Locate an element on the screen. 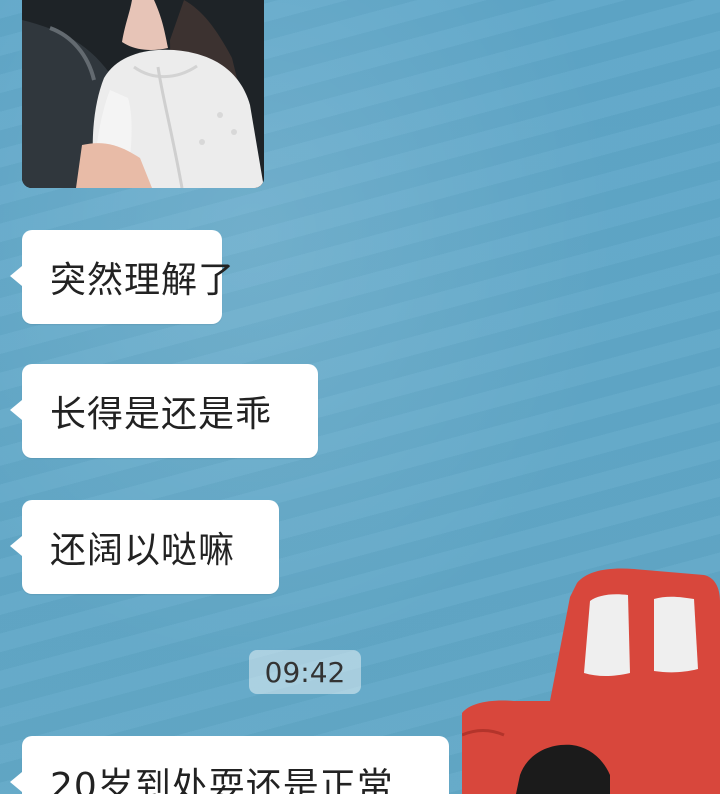 The image size is (720, 794). message-timestamp: 09:42 is located at coordinates (305, 672).